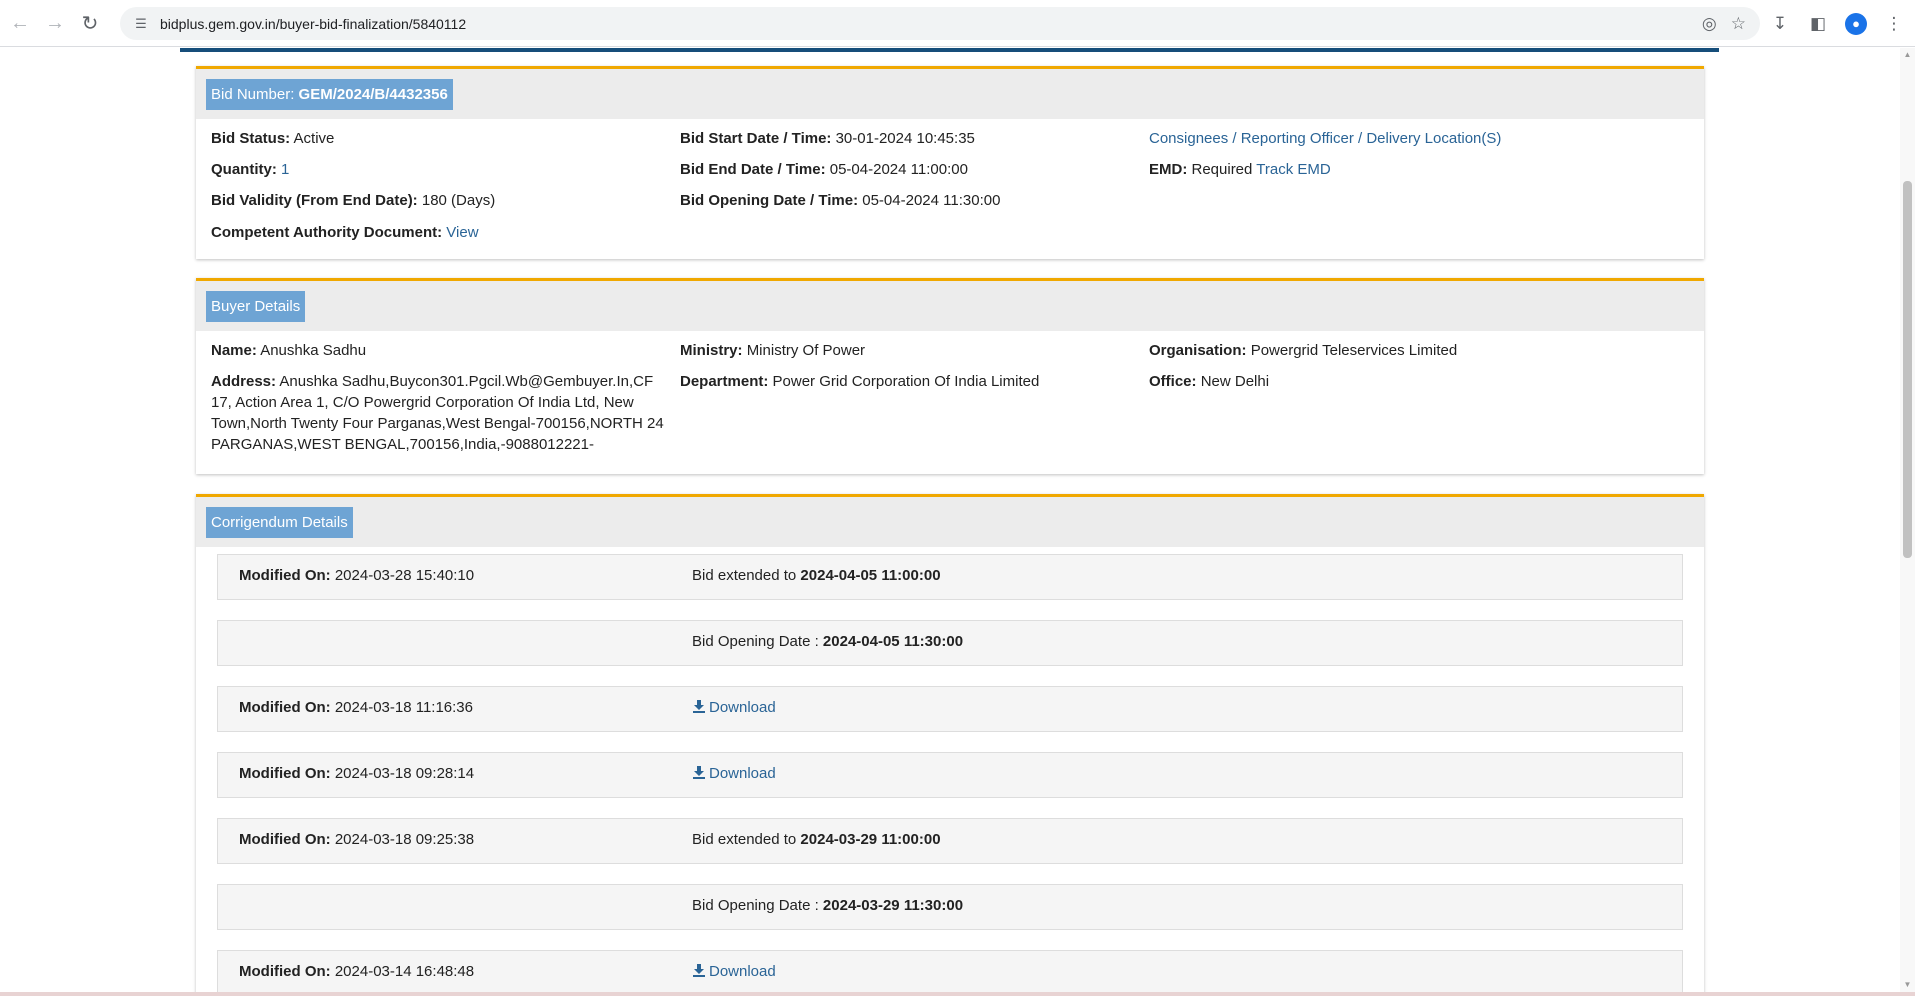 The height and width of the screenshot is (996, 1915). I want to click on buyer-panel-header: Buyer Details, so click(950, 306).